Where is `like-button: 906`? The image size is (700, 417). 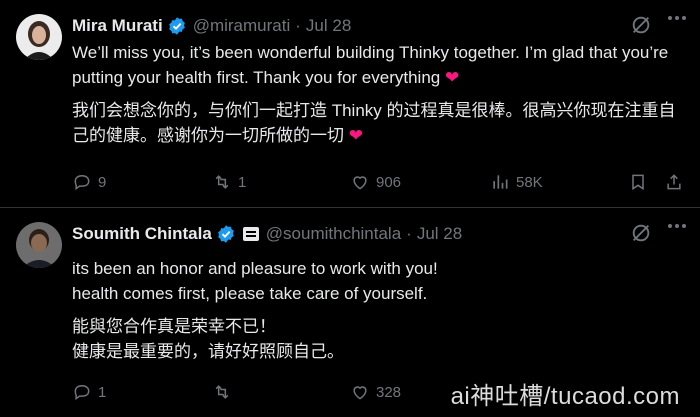 like-button: 906 is located at coordinates (375, 182).